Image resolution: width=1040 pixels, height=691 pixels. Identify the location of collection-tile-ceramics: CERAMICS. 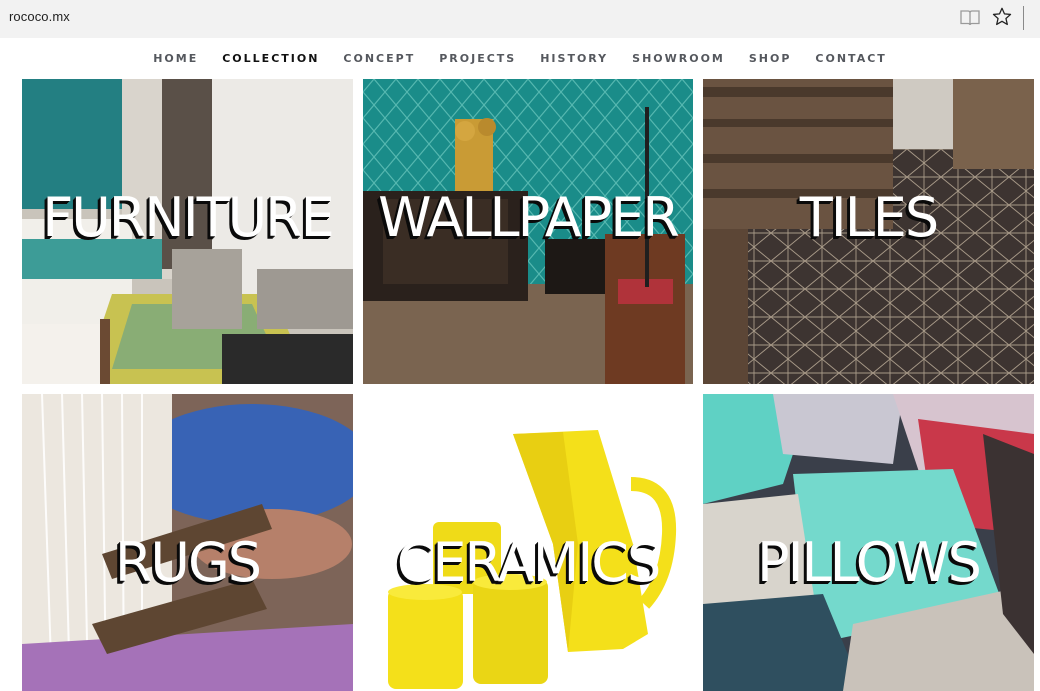
(528, 542).